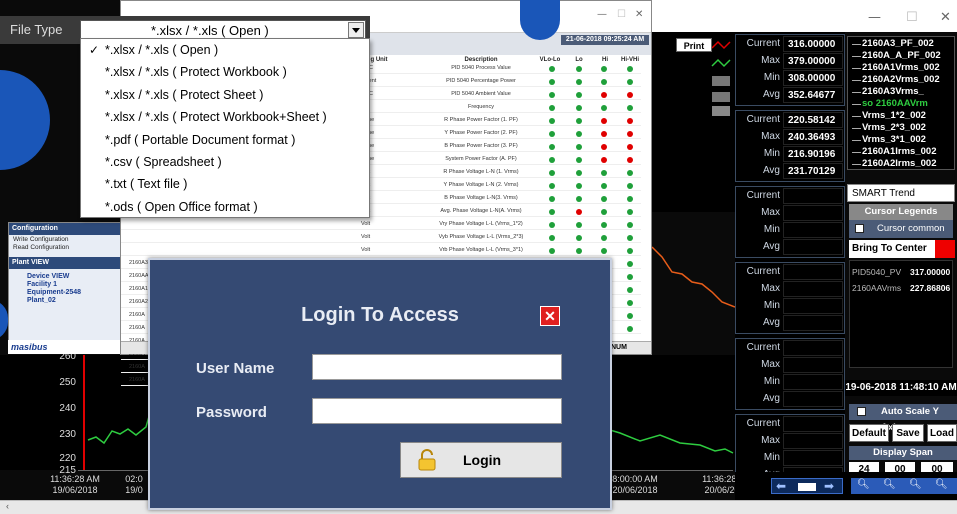 Image resolution: width=957 pixels, height=514 pixels. I want to click on center-icon, so click(807, 487).